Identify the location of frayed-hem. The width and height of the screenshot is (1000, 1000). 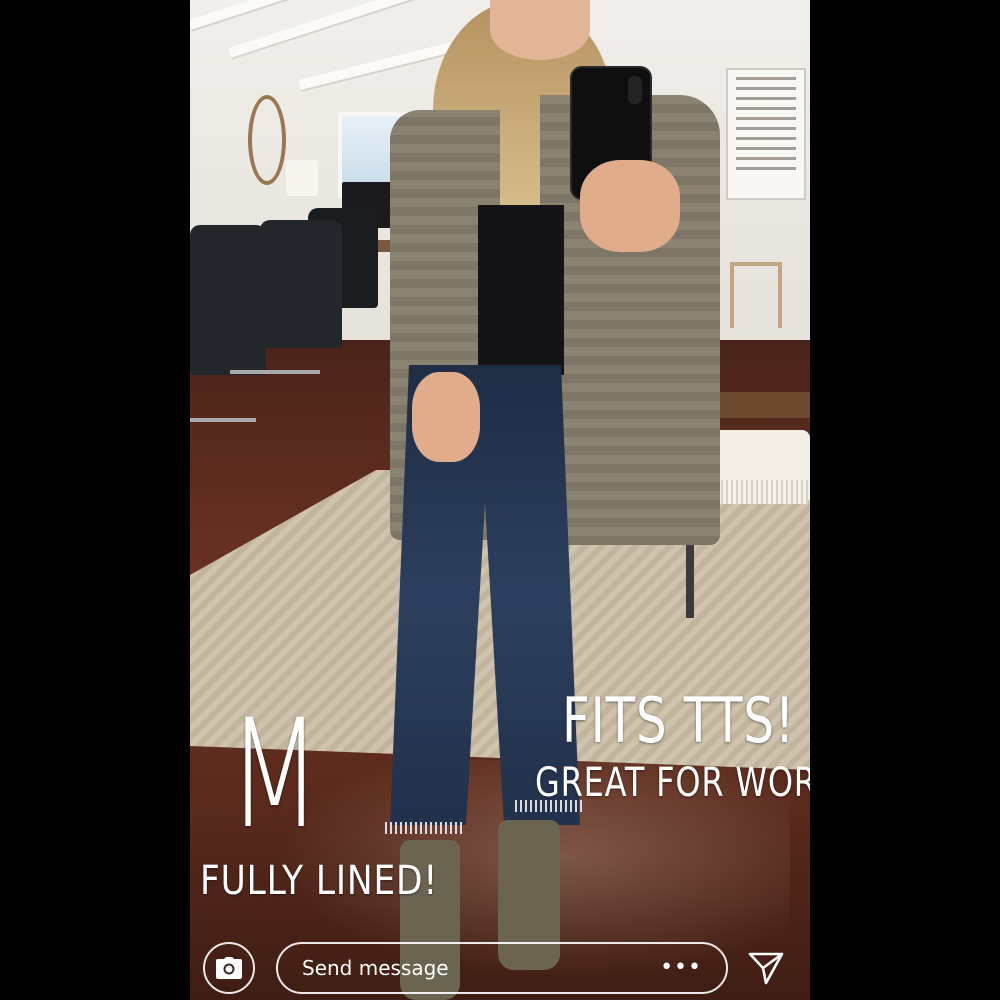
(425, 828).